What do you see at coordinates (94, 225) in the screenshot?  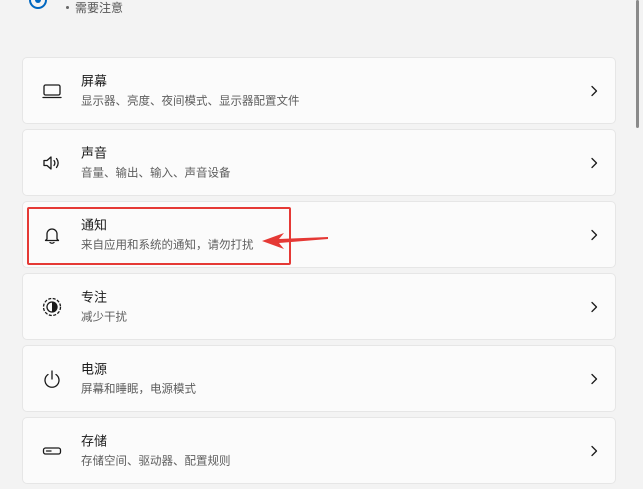 I see `settings-item-title: 通知` at bounding box center [94, 225].